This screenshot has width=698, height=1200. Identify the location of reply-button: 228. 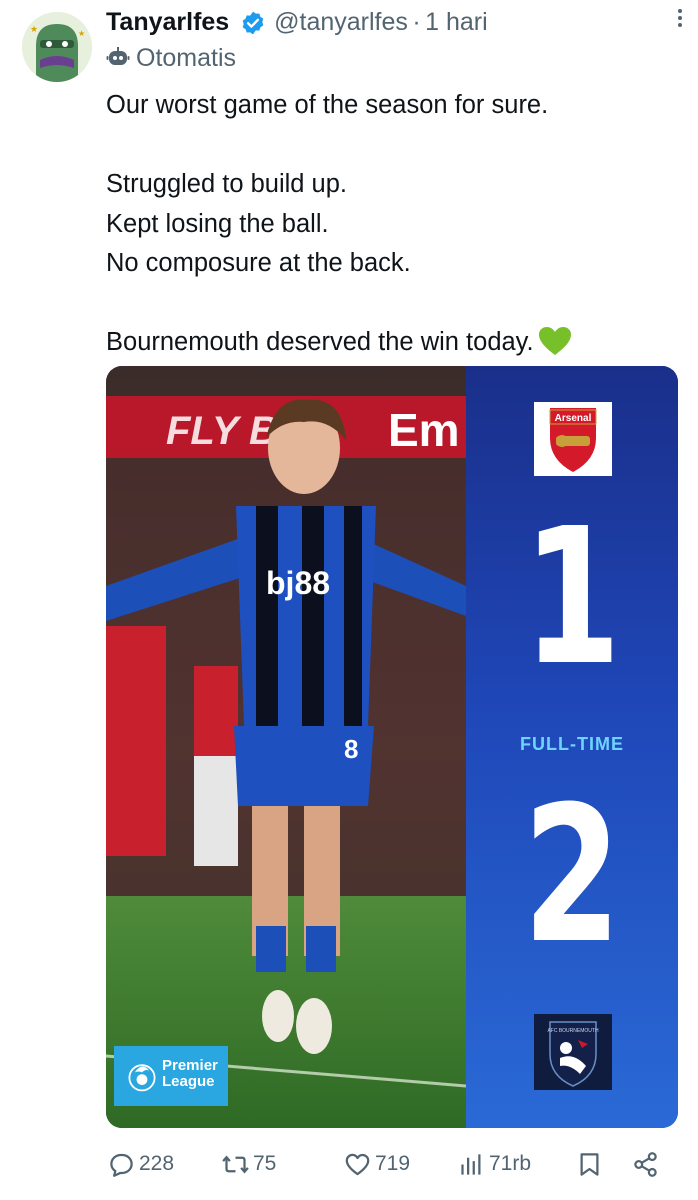
(141, 1164).